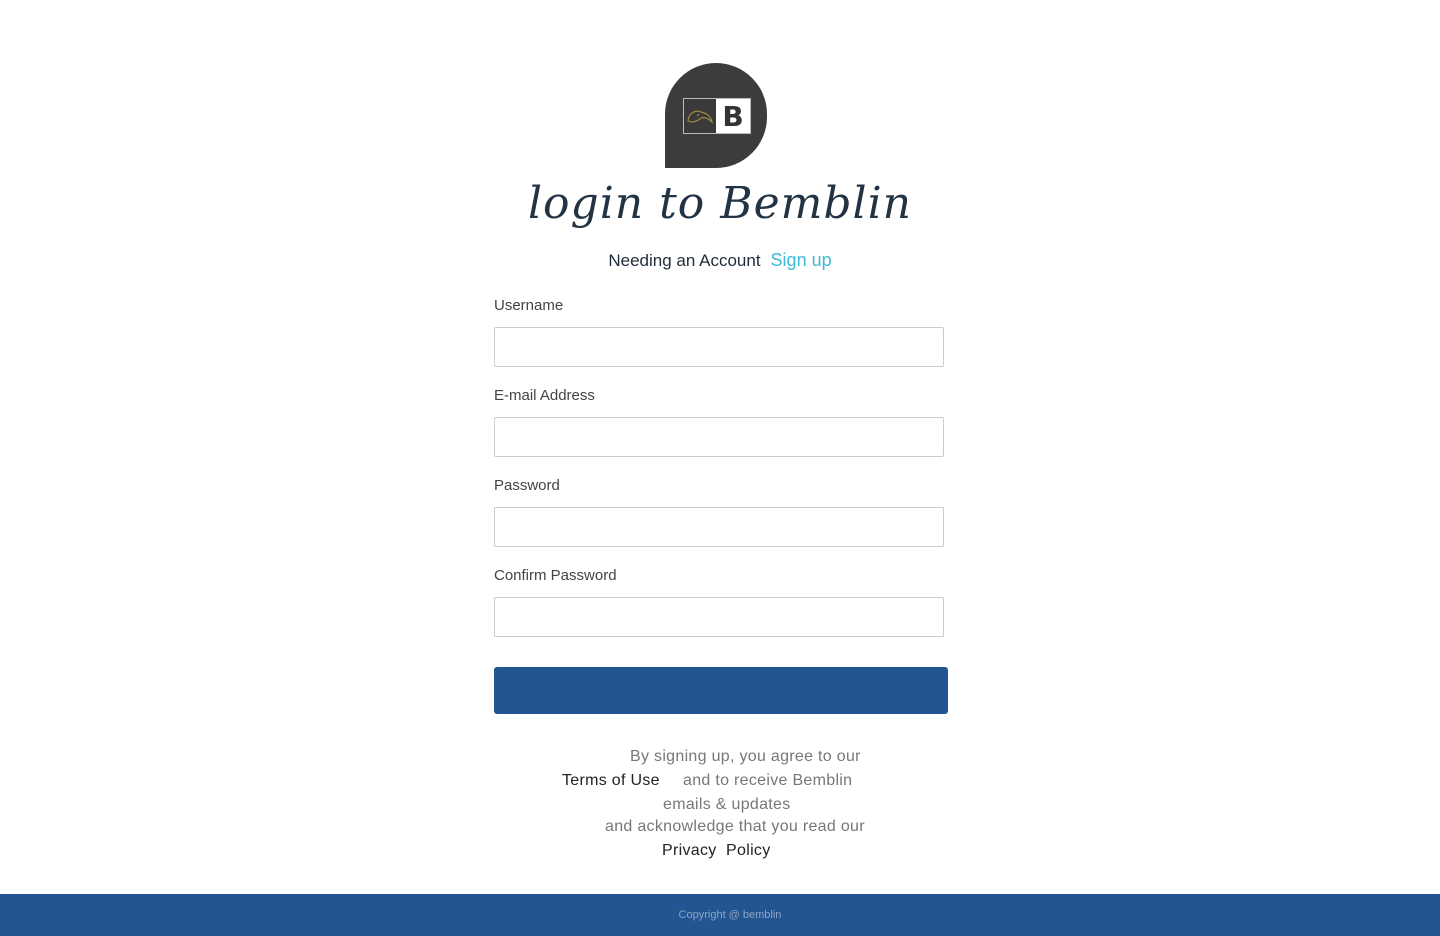  I want to click on username-input, so click(719, 347).